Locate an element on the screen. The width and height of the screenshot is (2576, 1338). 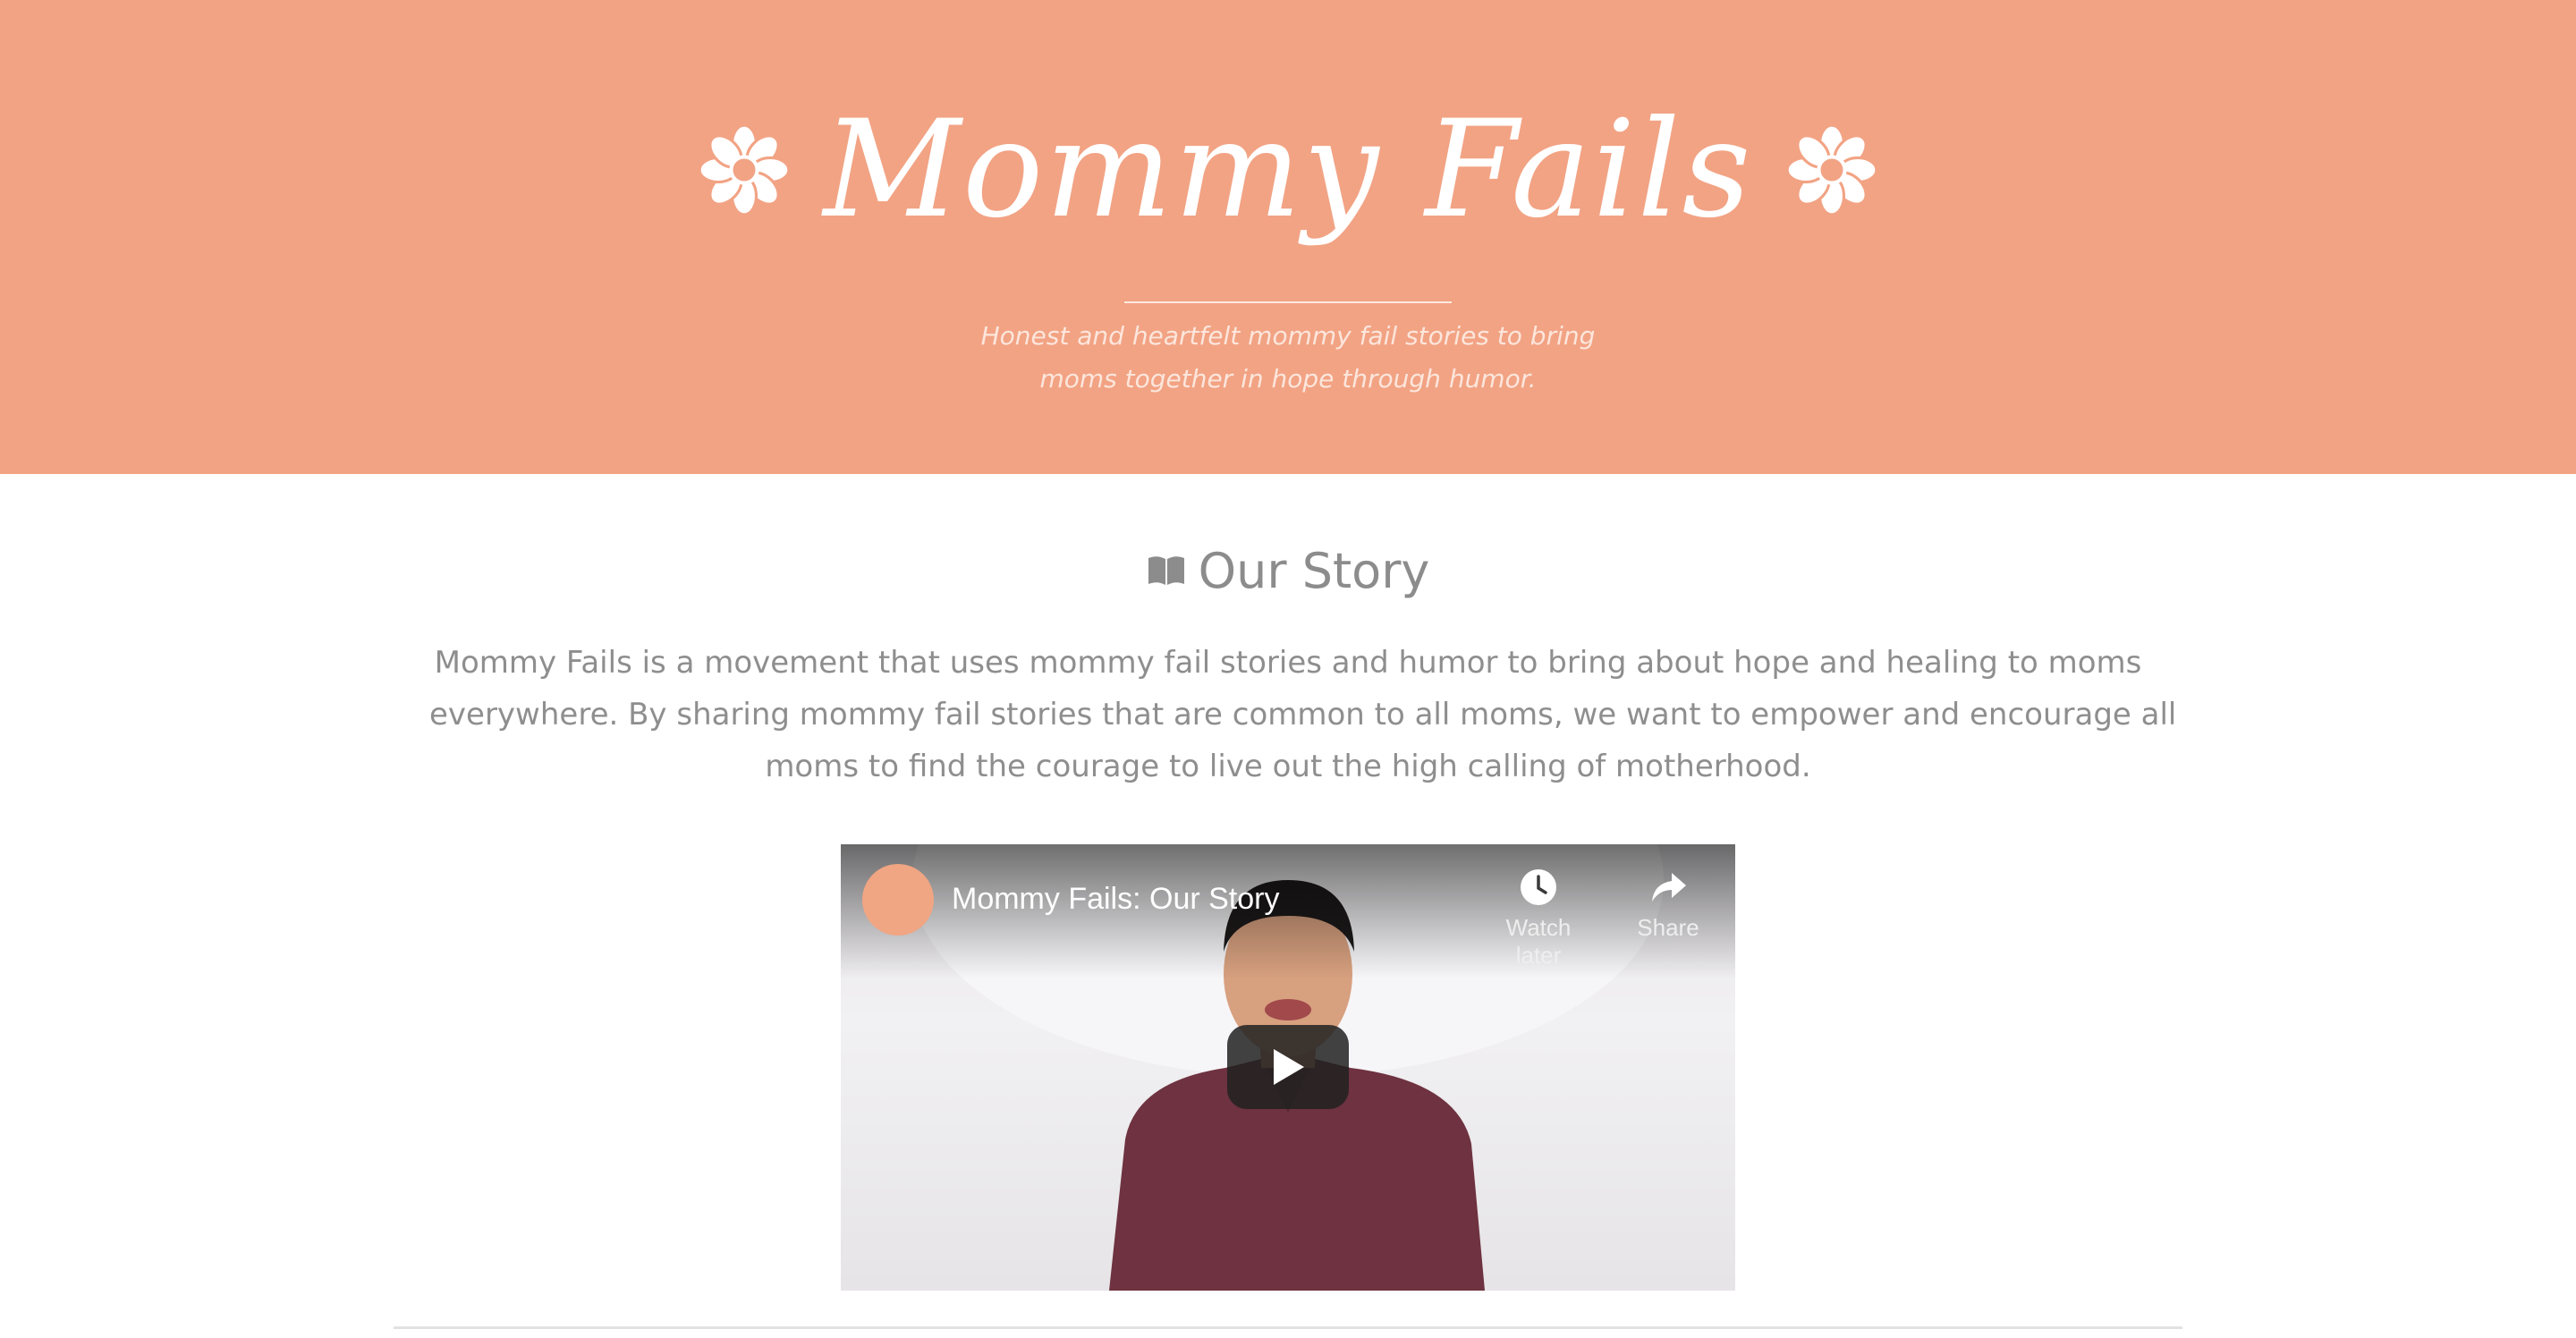
site-logo: Mommy Fails is located at coordinates (1288, 170).